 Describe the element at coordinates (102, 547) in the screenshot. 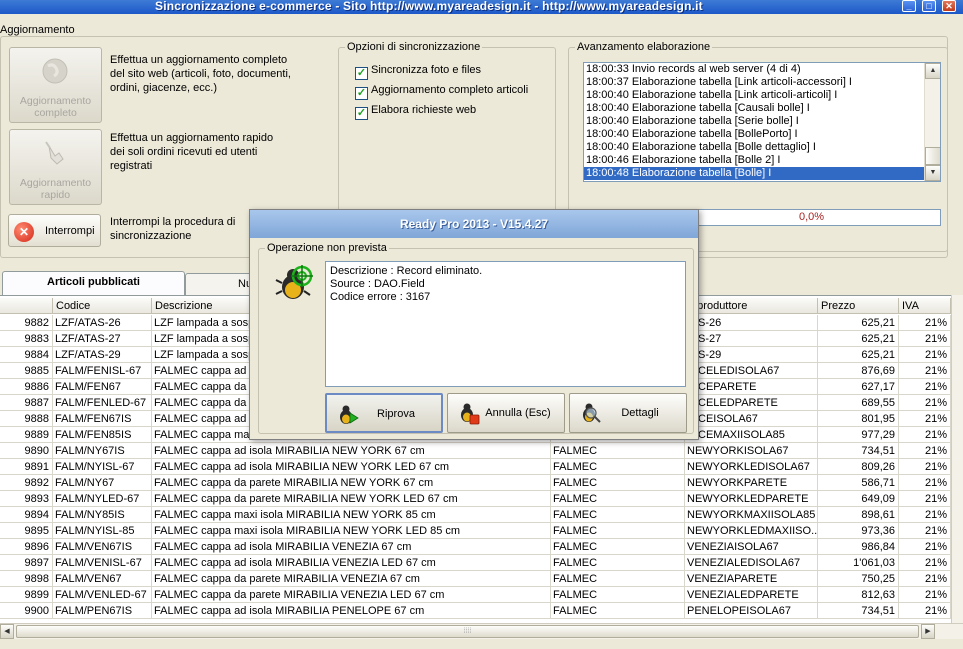

I see `cell-codice: FALM/VEN67IS` at that location.